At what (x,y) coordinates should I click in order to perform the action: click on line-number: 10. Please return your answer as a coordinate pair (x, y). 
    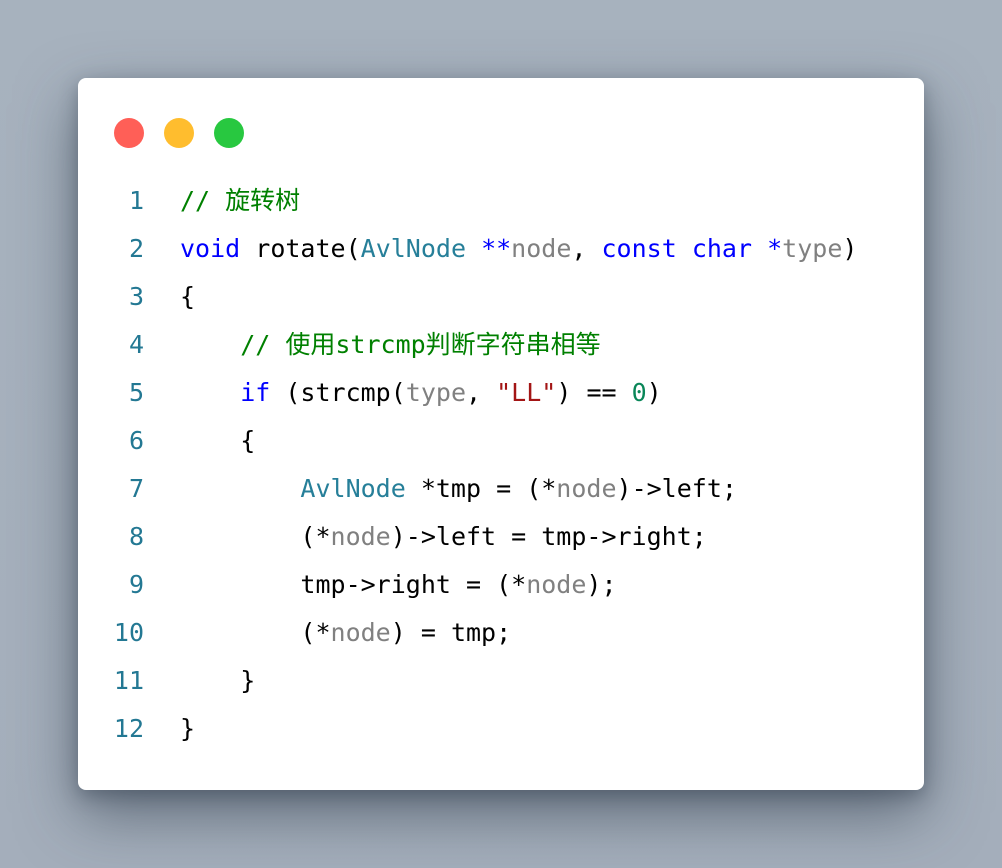
    Looking at the image, I should click on (128, 632).